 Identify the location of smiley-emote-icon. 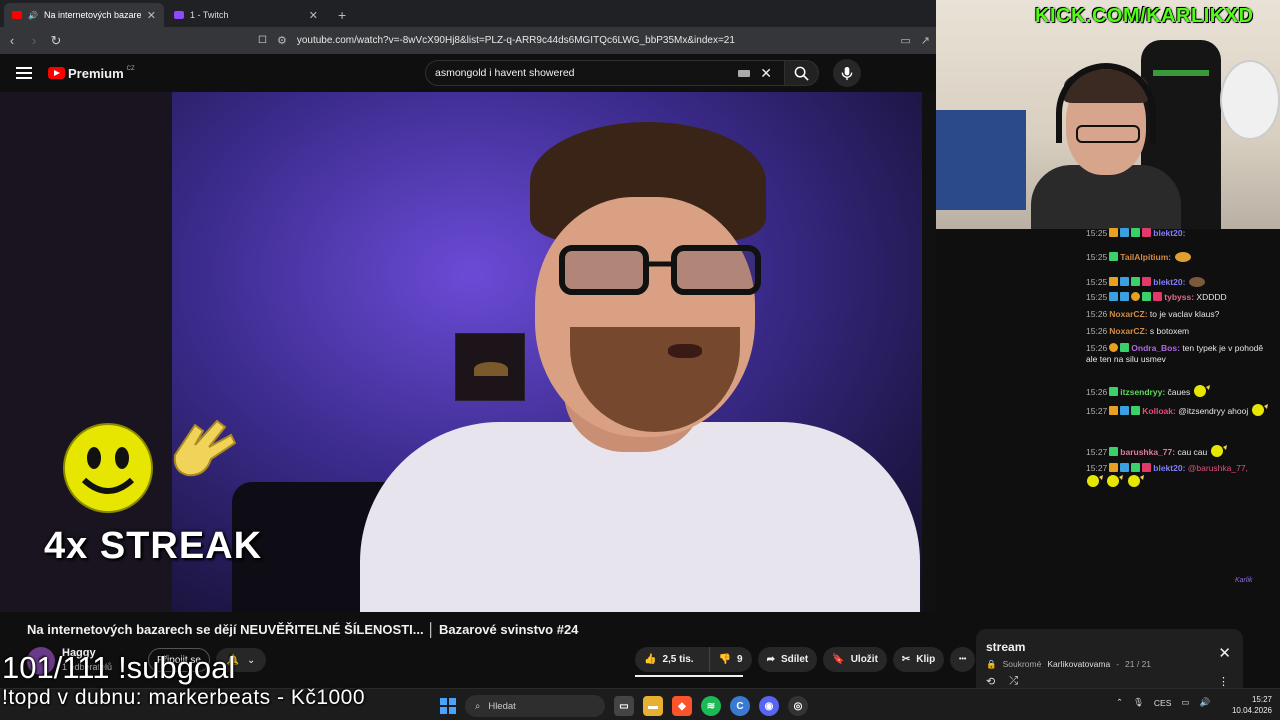
(108, 468).